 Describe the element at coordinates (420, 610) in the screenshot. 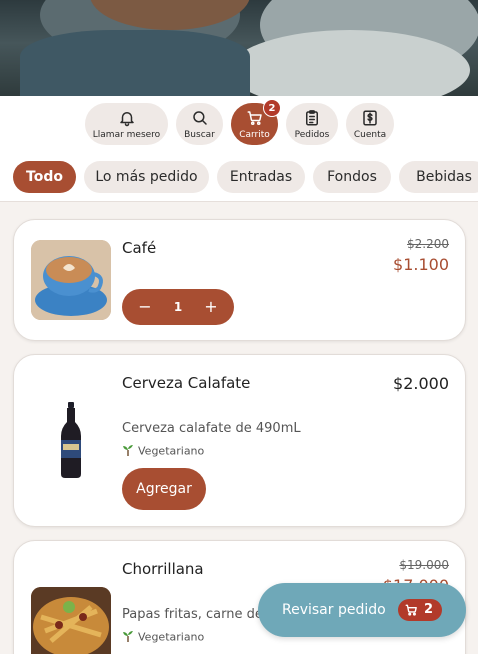

I see `review-order-count-badge: 2` at that location.